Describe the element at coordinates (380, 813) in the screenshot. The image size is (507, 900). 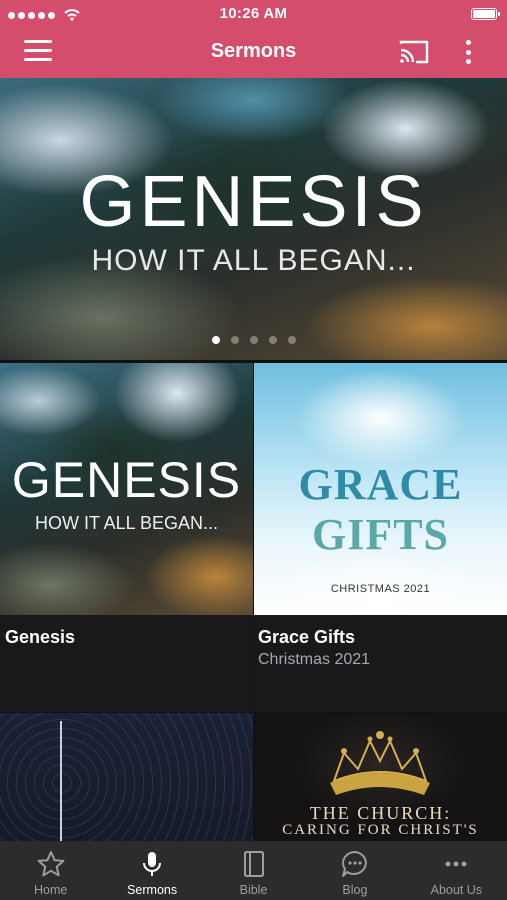
I see `artwork-title: THE CHURCH:` at that location.